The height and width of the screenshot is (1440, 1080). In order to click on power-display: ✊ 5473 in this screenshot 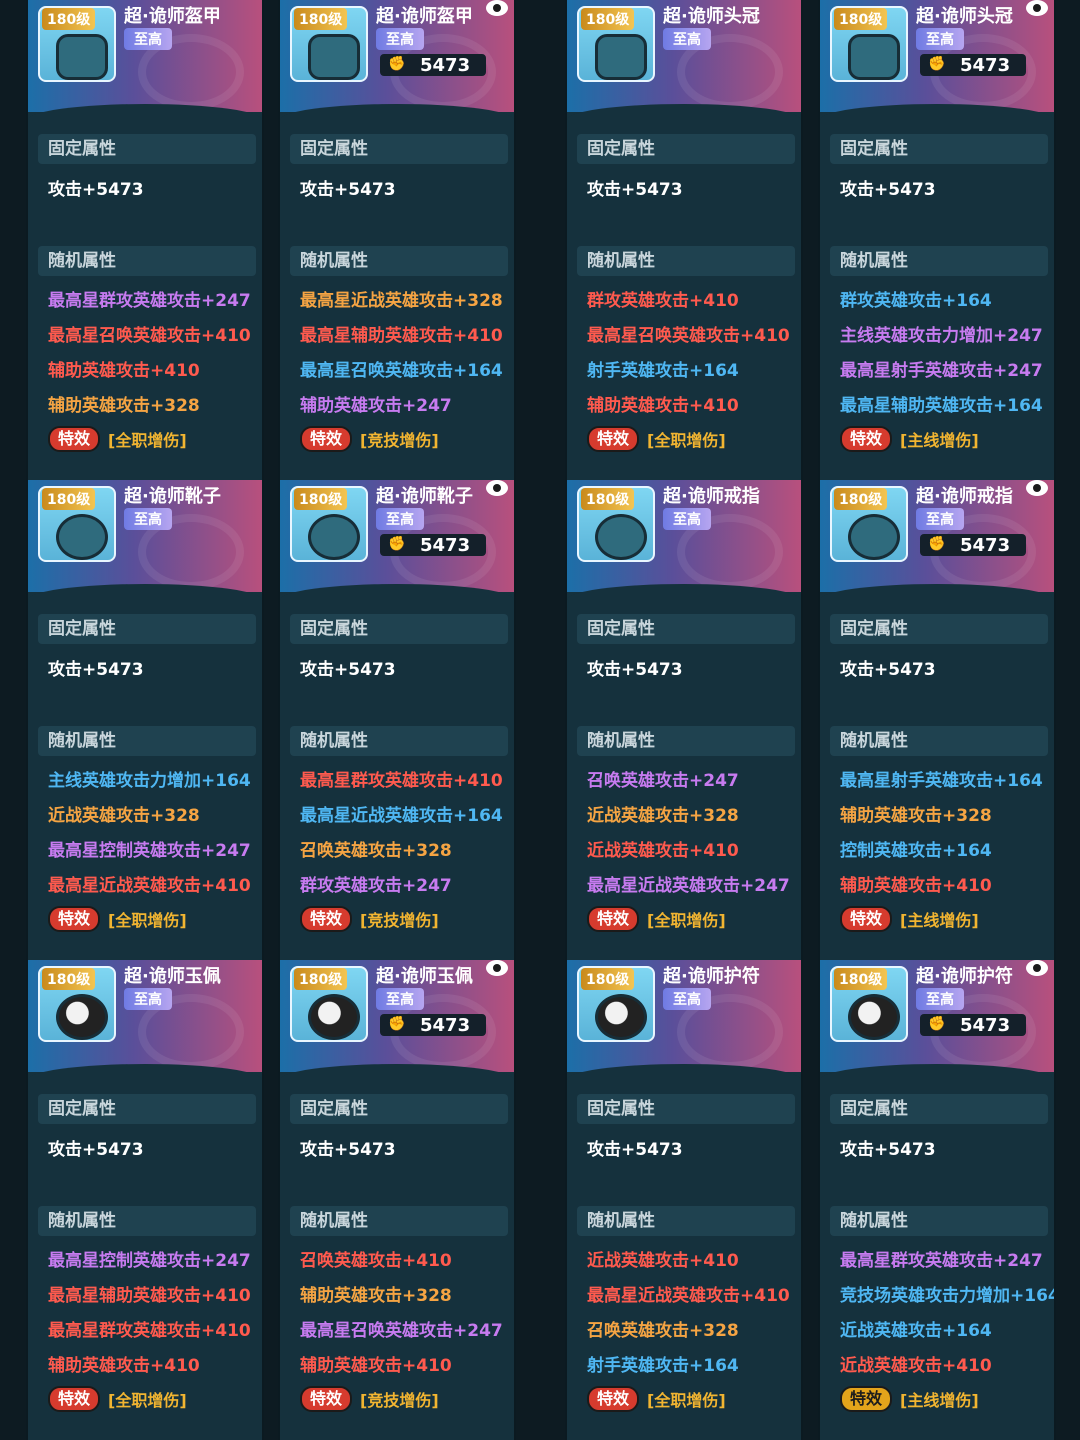, I will do `click(433, 545)`.